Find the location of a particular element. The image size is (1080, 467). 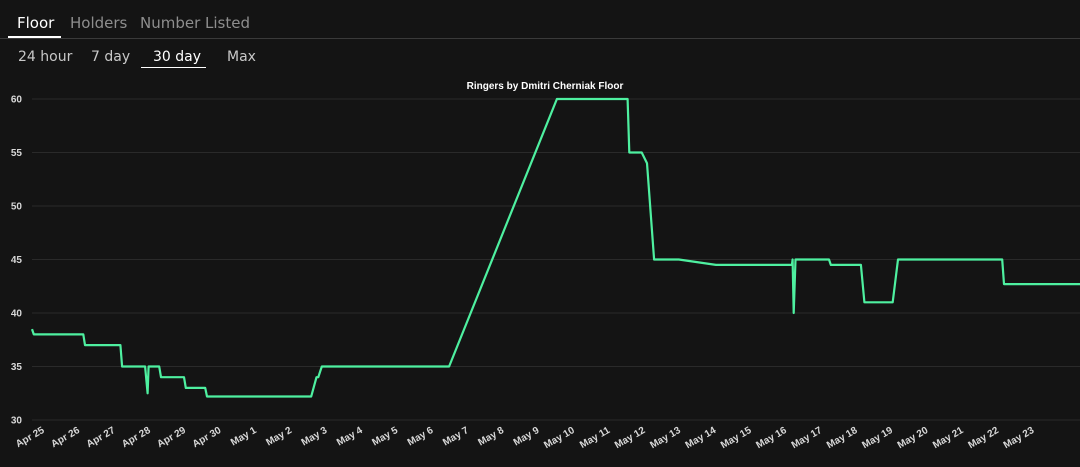

y-tick-label: 50 is located at coordinates (17, 207).